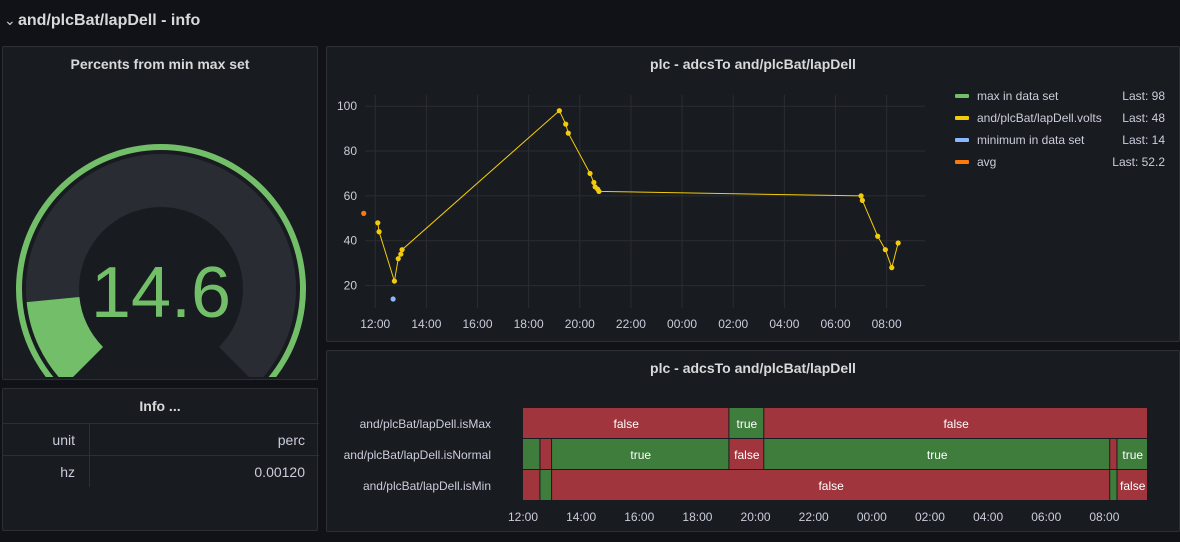 This screenshot has width=1180, height=542. Describe the element at coordinates (347, 106) in the screenshot. I see `y-tick-label: 100` at that location.